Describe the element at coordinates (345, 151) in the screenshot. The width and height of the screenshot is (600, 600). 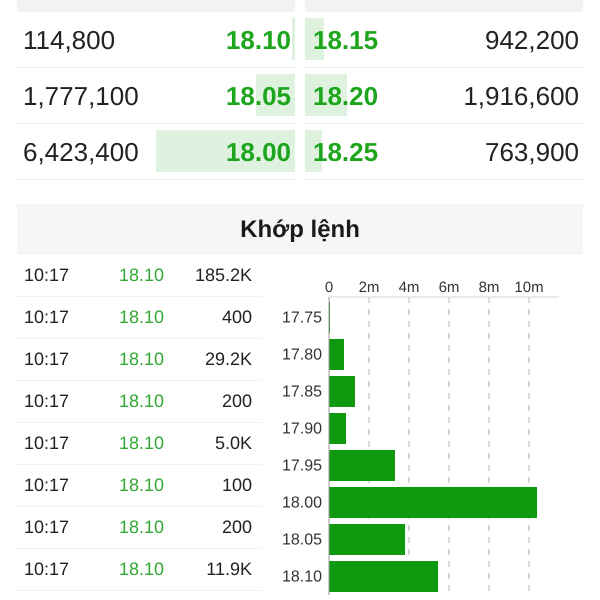
I see `ask-price: 18.25` at that location.